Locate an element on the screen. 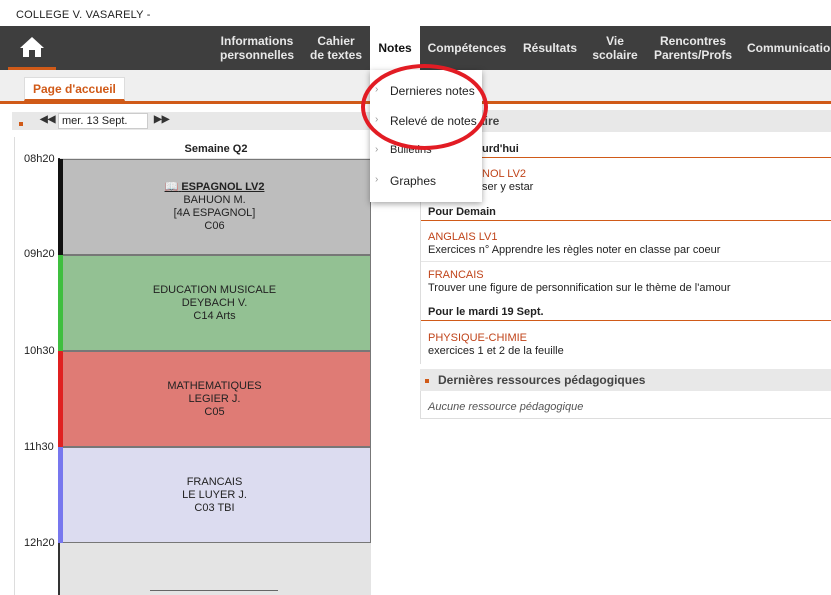 Image resolution: width=831 pixels, height=595 pixels. nav-notes: Notes is located at coordinates (395, 48).